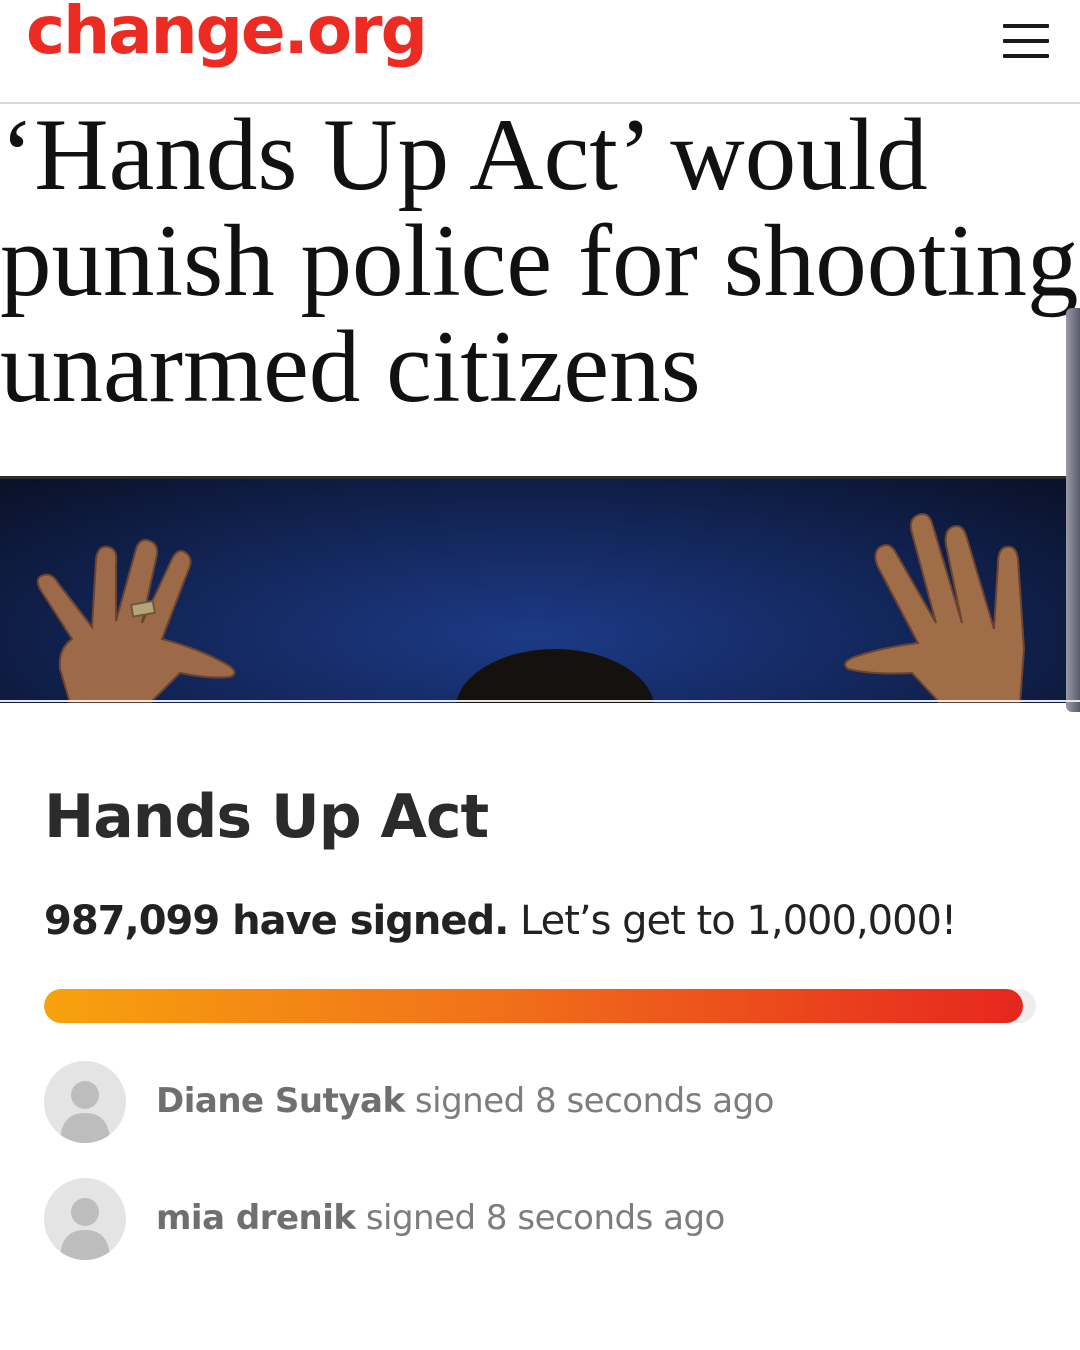 The width and height of the screenshot is (1080, 1350). Describe the element at coordinates (555, 676) in the screenshot. I see `head-silhouette` at that location.